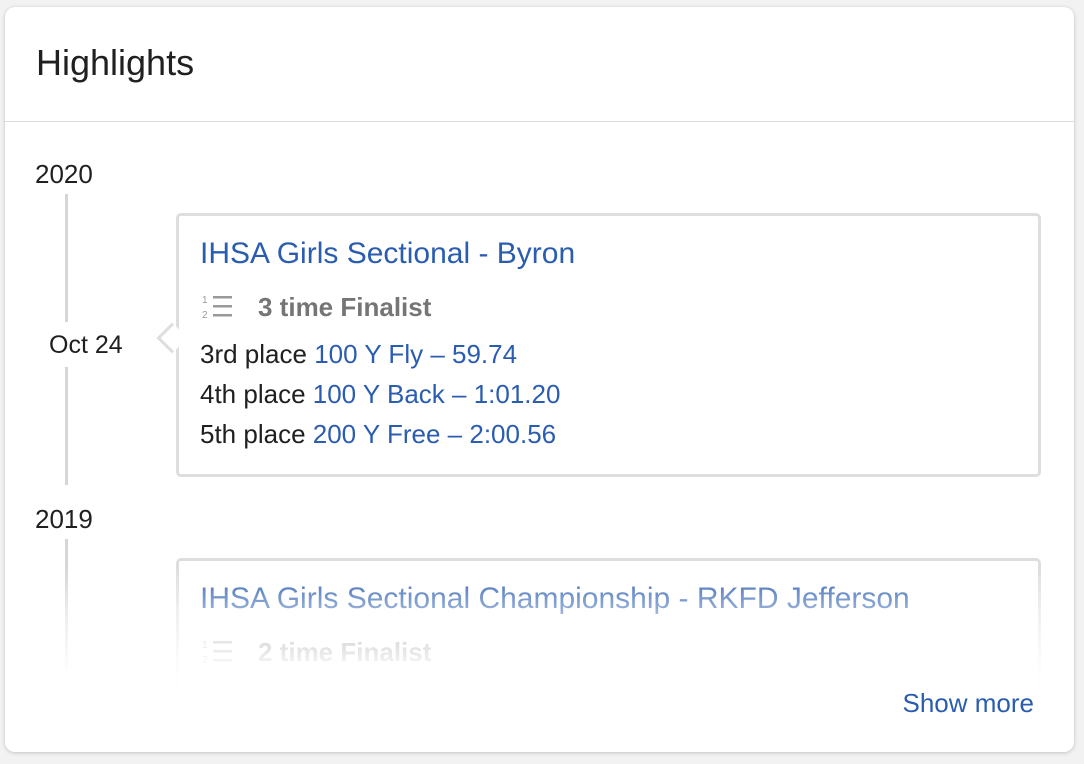  Describe the element at coordinates (539, 64) in the screenshot. I see `card-header: Highlights` at that location.